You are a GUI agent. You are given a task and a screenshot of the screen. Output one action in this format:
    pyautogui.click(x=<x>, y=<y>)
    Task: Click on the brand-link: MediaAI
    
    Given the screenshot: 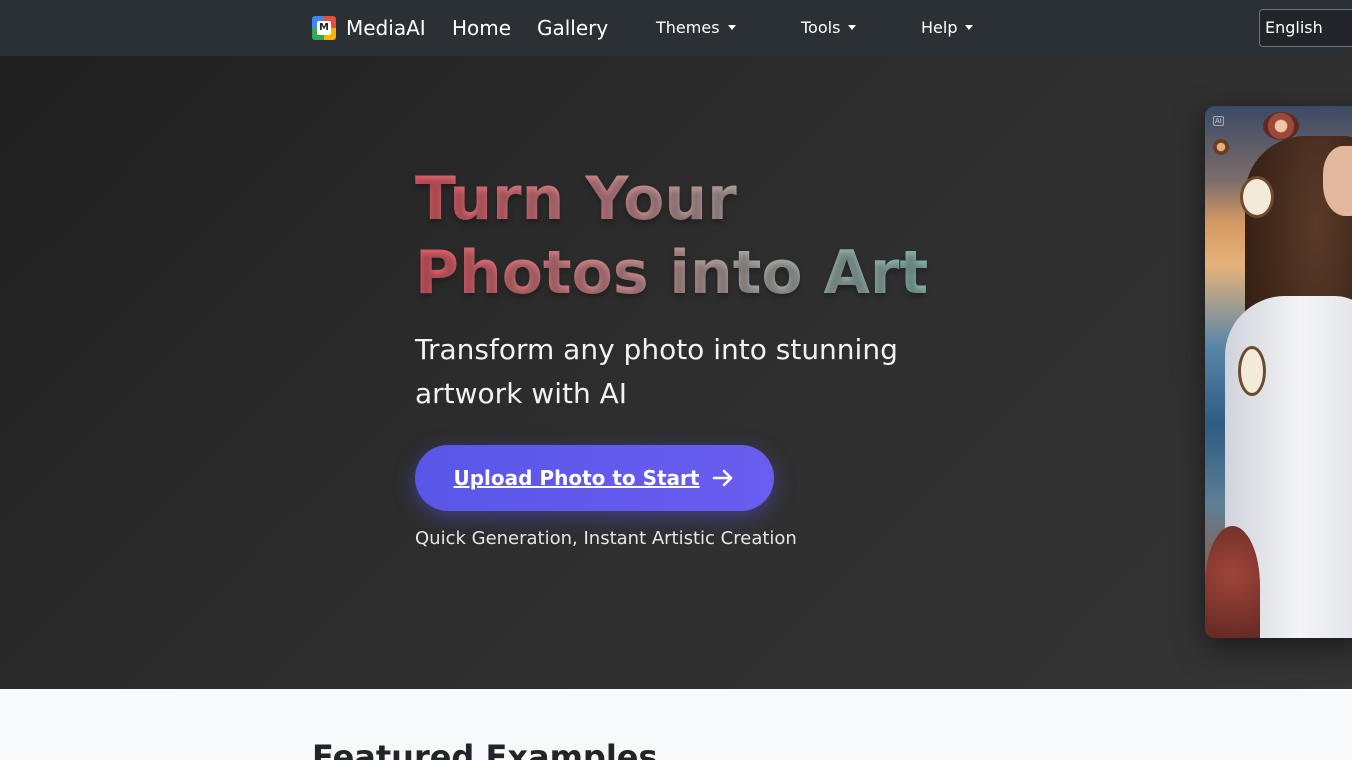 What is the action you would take?
    pyautogui.click(x=369, y=28)
    